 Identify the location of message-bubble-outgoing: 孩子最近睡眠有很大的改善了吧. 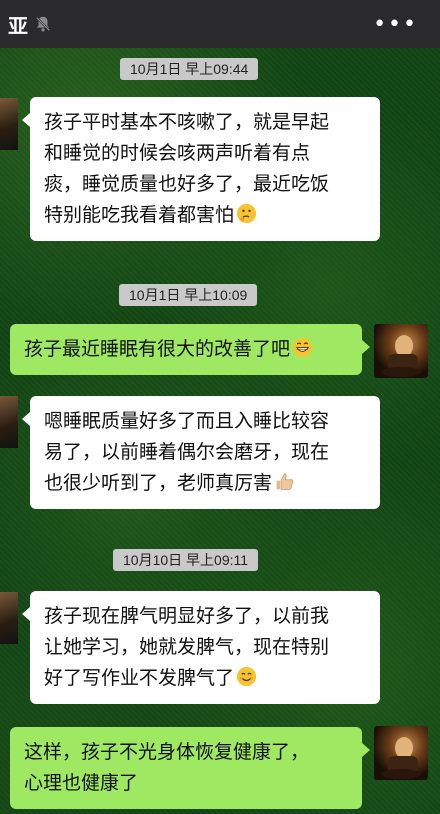
(190, 349).